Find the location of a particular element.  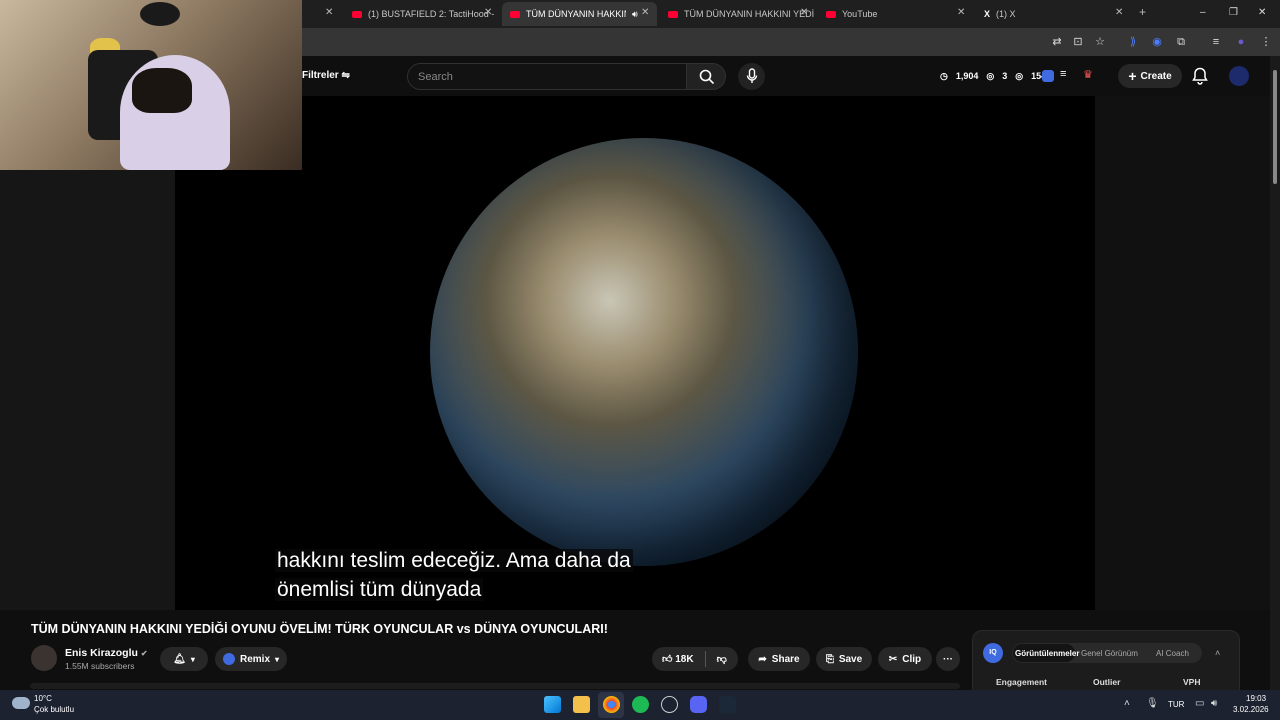

install-icon: ⊡ is located at coordinates (1078, 42).